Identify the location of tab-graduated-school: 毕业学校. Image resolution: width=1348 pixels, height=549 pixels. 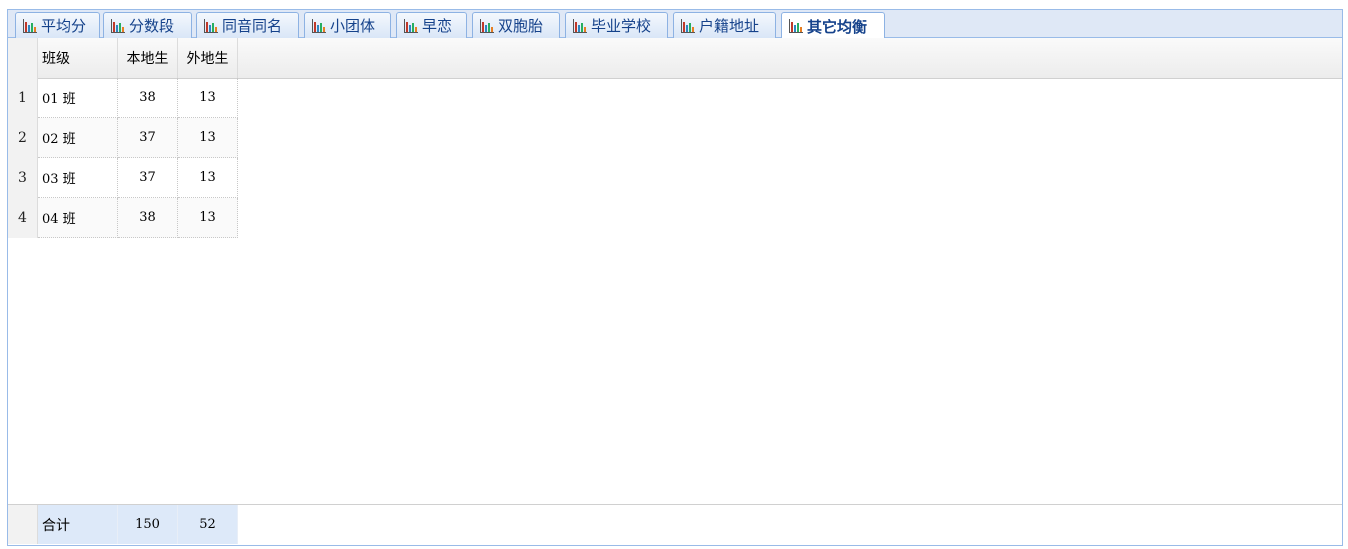
(616, 25).